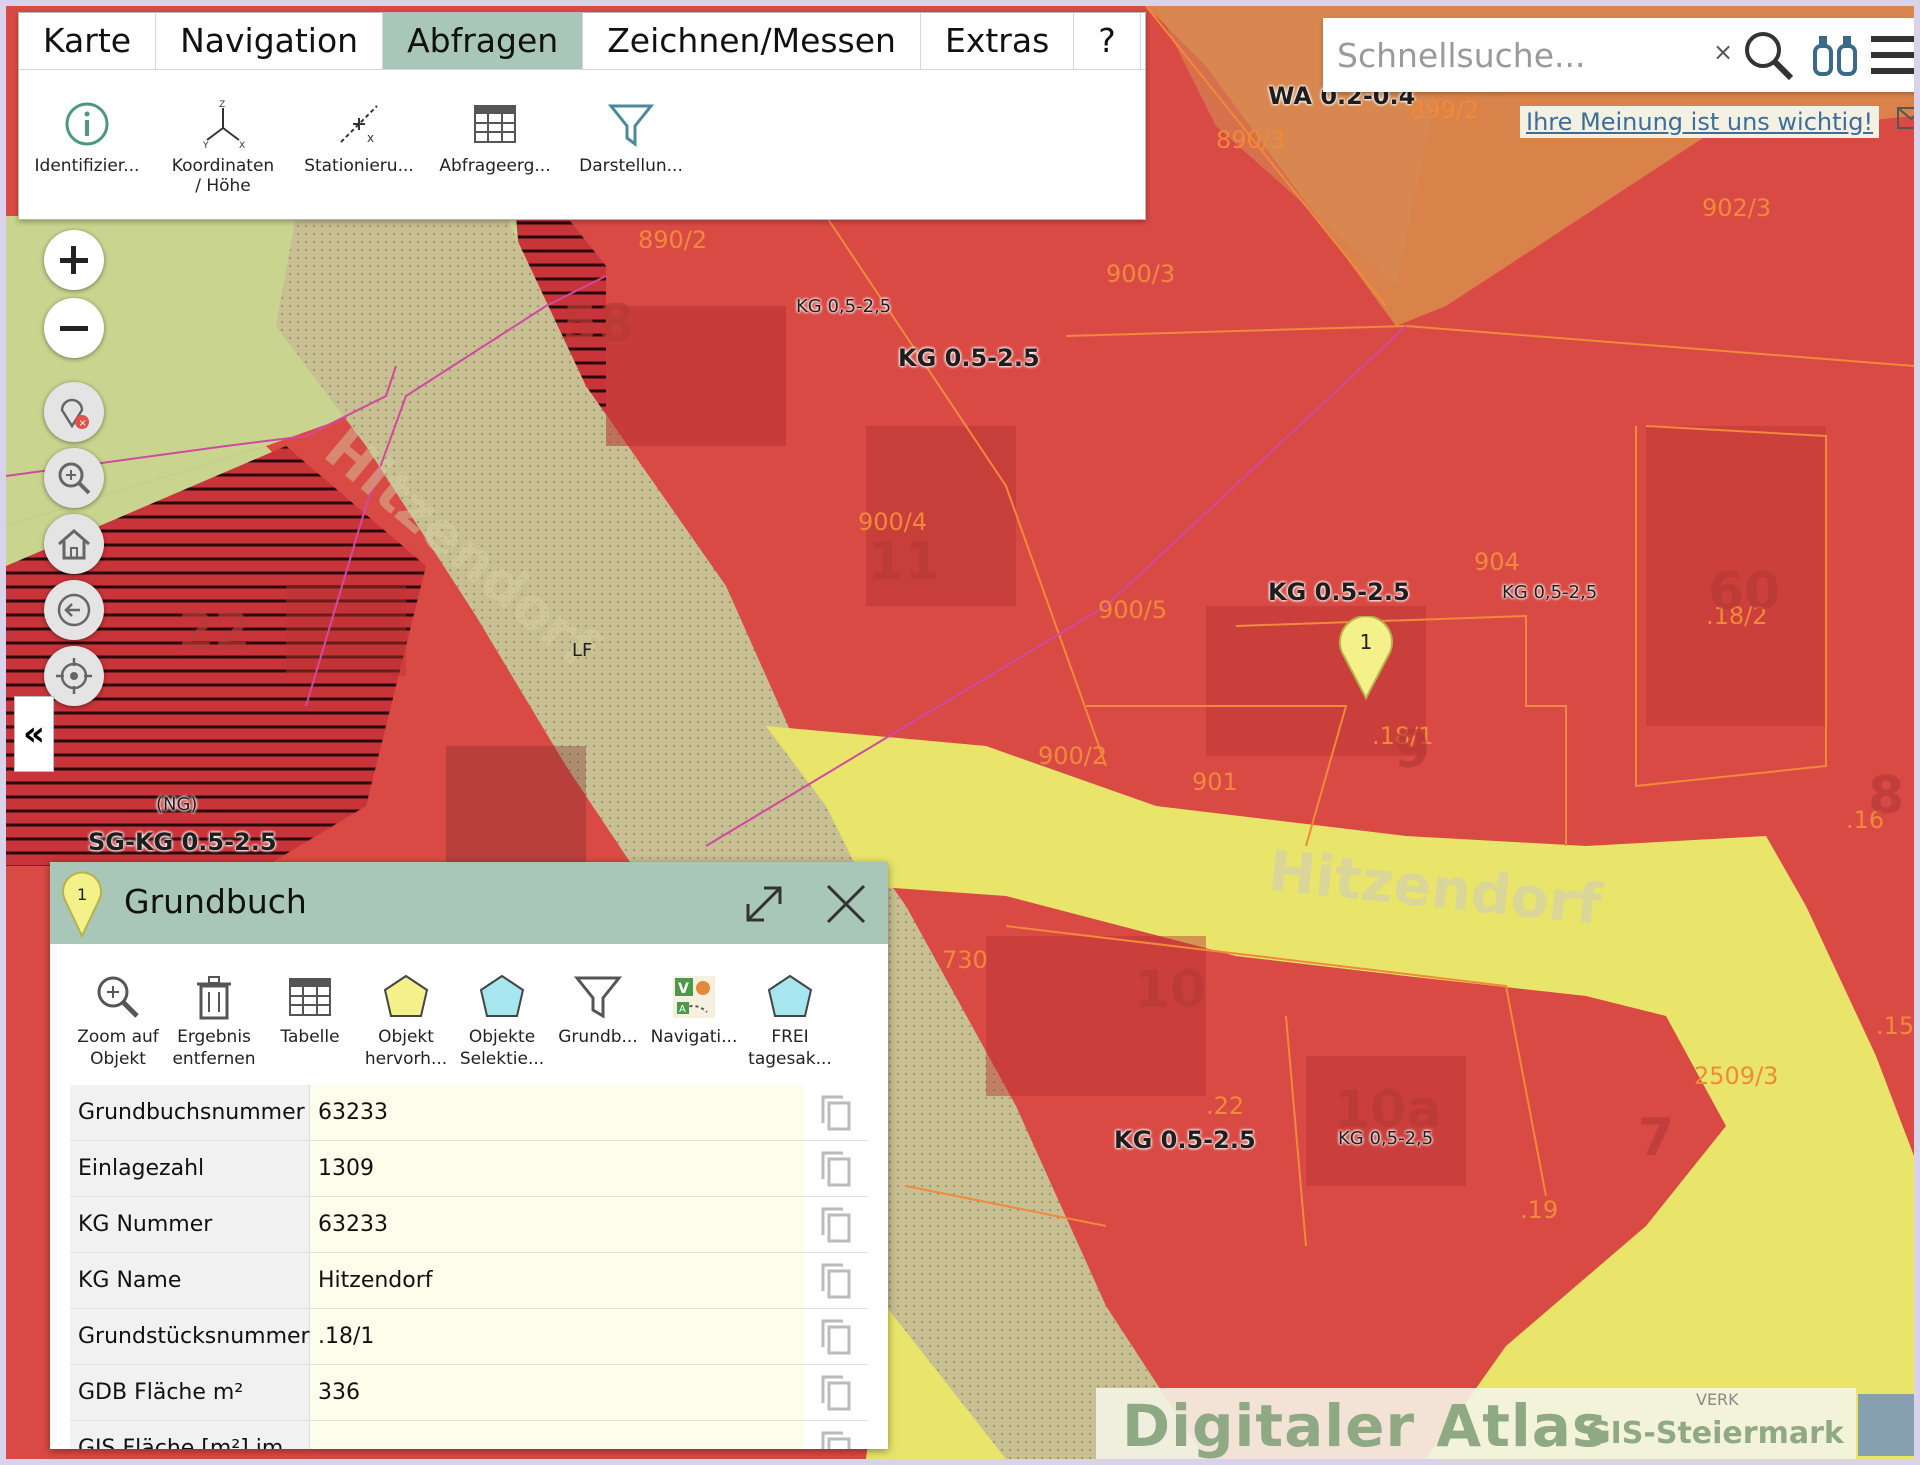  Describe the element at coordinates (118, 997) in the screenshot. I see `zoom-to-object-icon` at that location.